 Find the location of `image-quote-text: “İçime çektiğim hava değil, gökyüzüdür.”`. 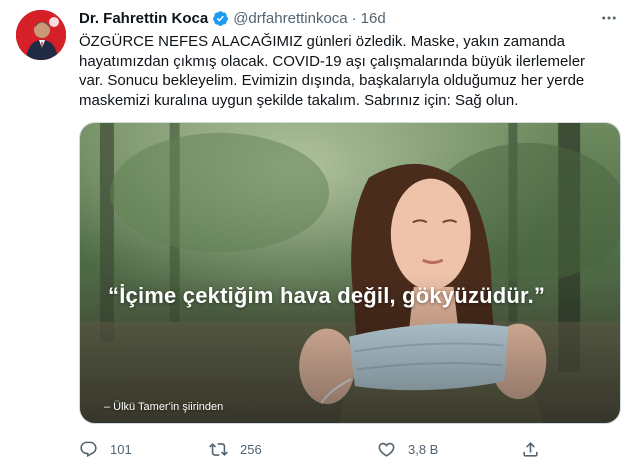

image-quote-text: “İçime çektiğim hava değil, gökyüzüdür.” is located at coordinates (327, 295).